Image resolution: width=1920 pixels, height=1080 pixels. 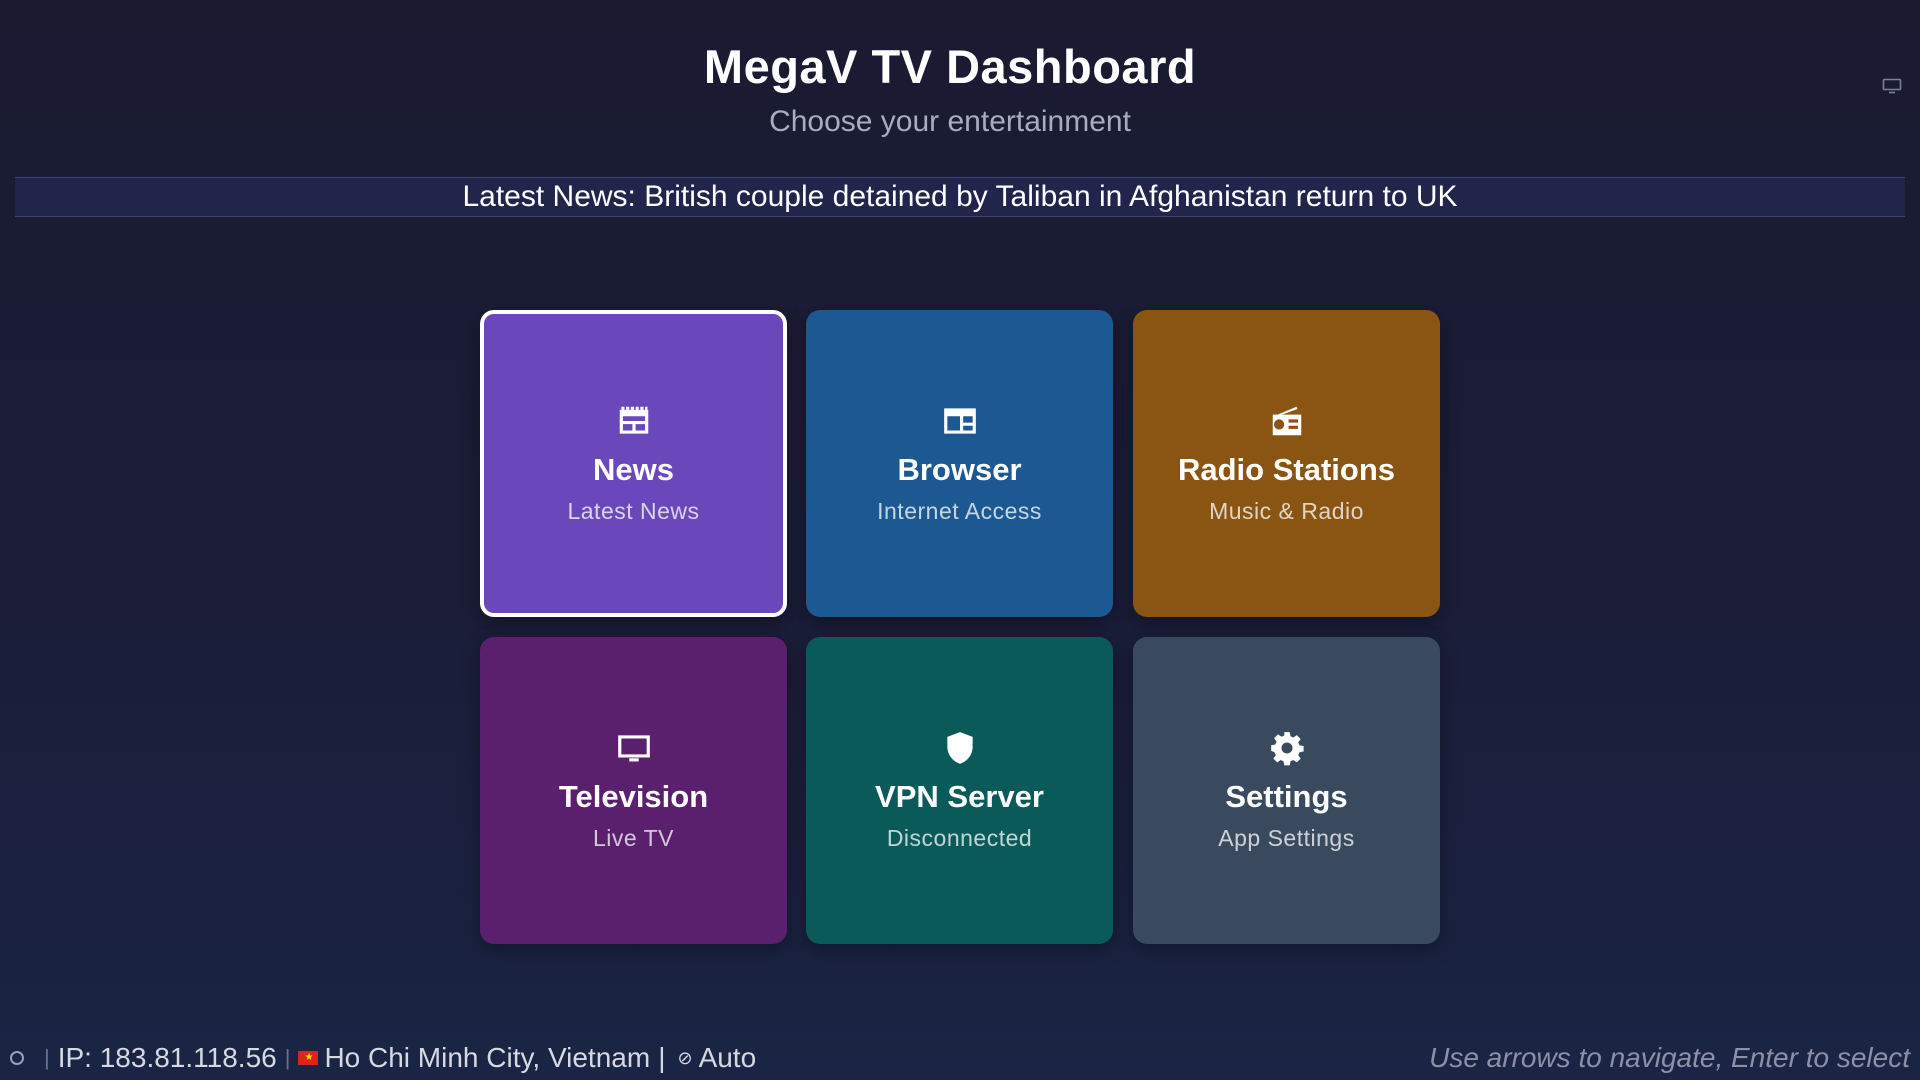 I want to click on tile-vpn-server: VPN Server Disconnected, so click(x=959, y=790).